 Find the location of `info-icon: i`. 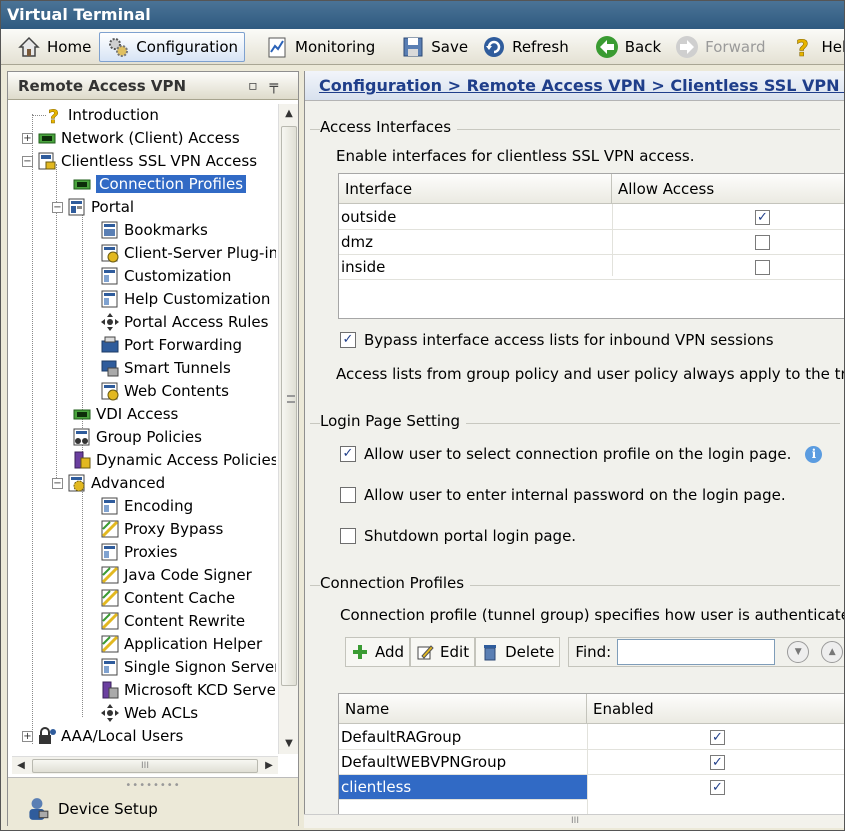

info-icon: i is located at coordinates (814, 454).